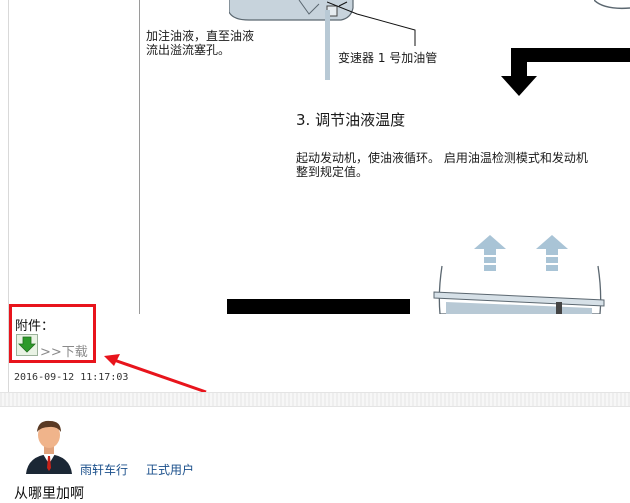  Describe the element at coordinates (612, 5) in the screenshot. I see `part-edge-illustration` at that location.